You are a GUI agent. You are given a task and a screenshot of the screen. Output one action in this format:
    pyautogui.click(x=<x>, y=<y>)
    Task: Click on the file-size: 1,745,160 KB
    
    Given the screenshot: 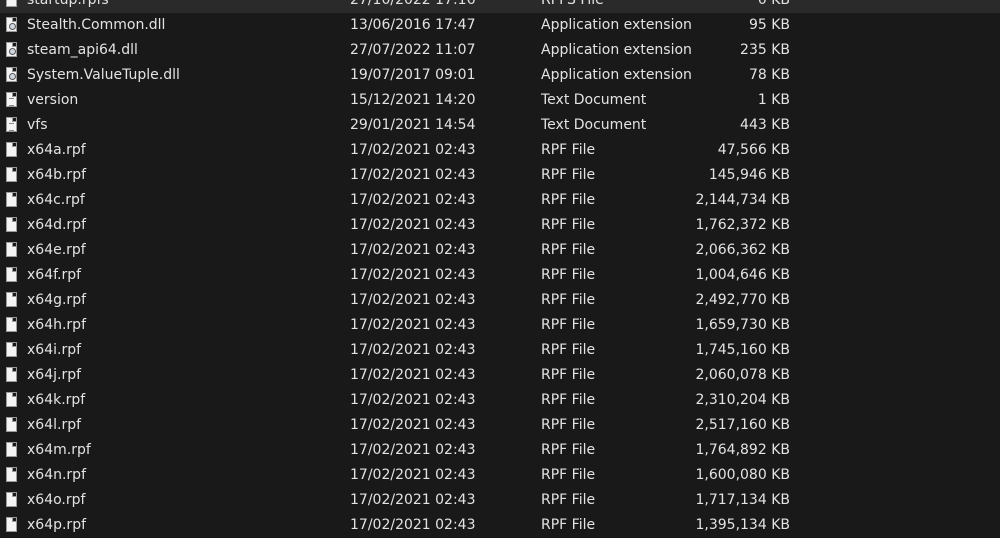 What is the action you would take?
    pyautogui.click(x=743, y=350)
    